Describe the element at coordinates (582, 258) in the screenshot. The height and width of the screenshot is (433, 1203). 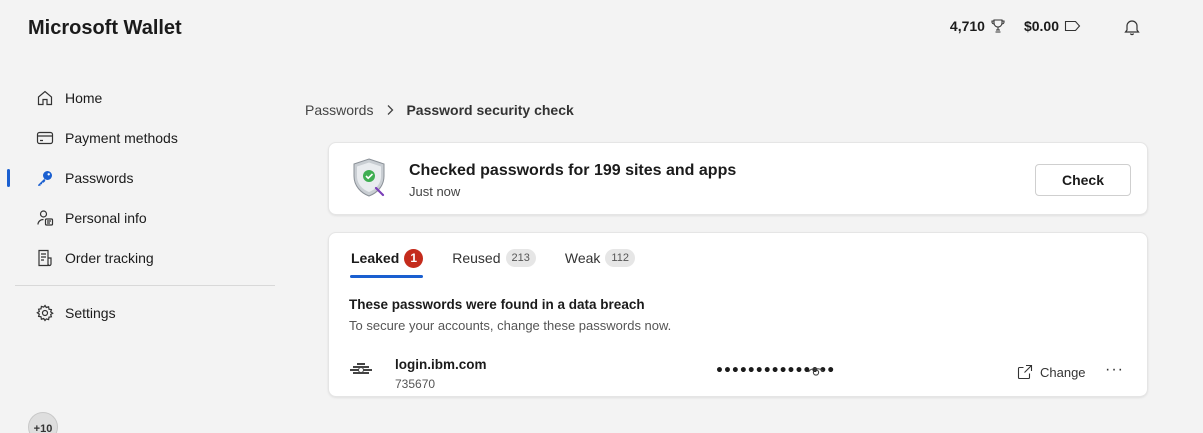
I see `tab-label: Weak` at that location.